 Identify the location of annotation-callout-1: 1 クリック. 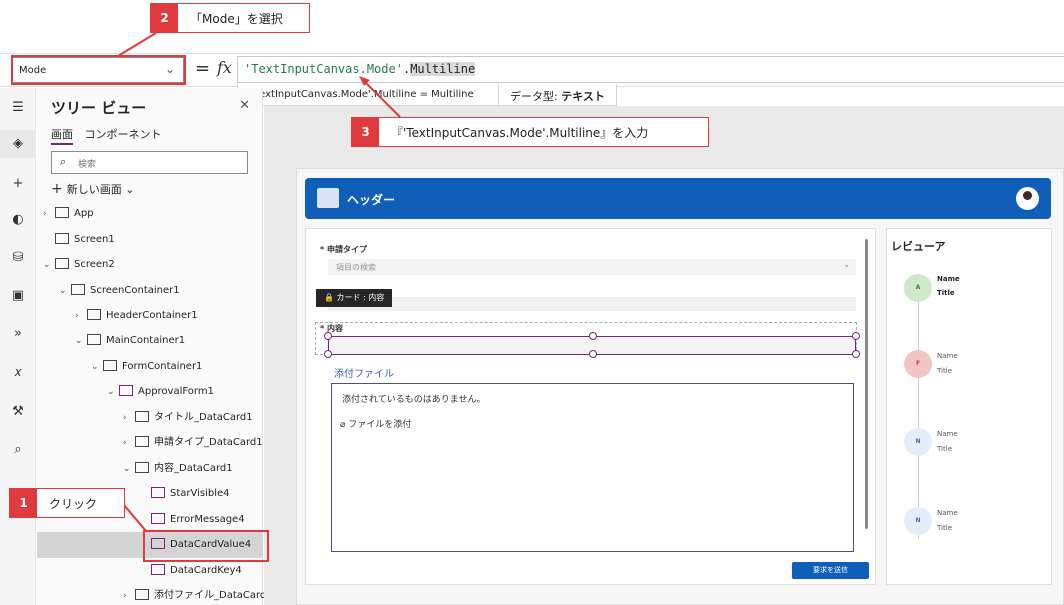
(67, 503).